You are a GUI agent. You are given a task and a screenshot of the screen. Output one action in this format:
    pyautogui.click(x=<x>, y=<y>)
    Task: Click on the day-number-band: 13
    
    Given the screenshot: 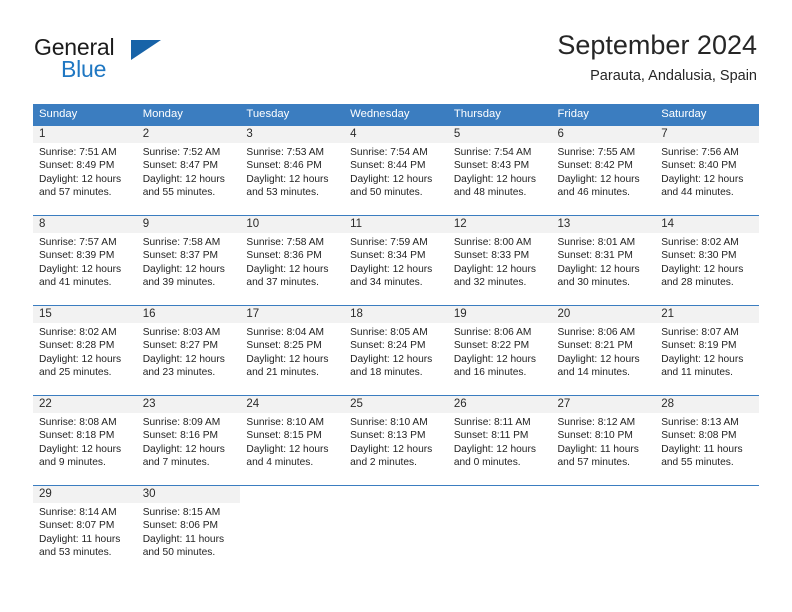 What is the action you would take?
    pyautogui.click(x=603, y=224)
    